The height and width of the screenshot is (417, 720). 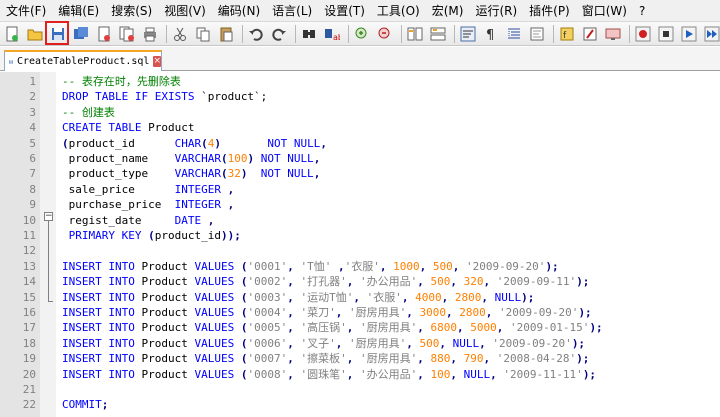 I want to click on run-macro-multiple-button, so click(x=711, y=34).